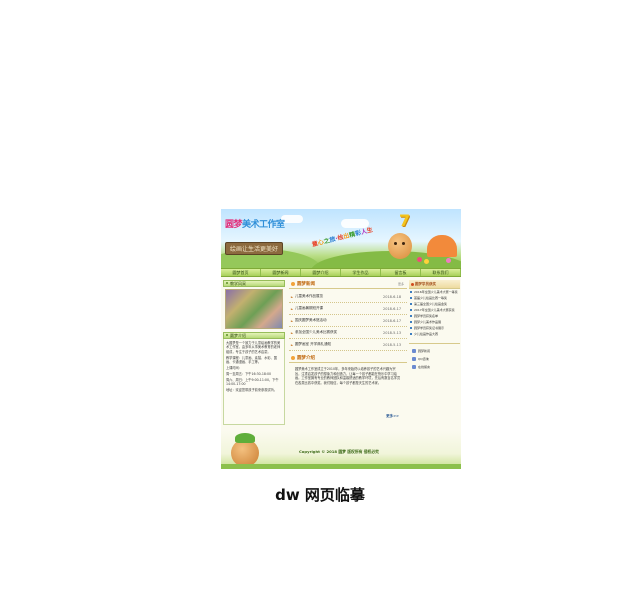 Image resolution: width=640 pixels, height=600 pixels. Describe the element at coordinates (245, 438) in the screenshot. I see `mascot-hat` at that location.